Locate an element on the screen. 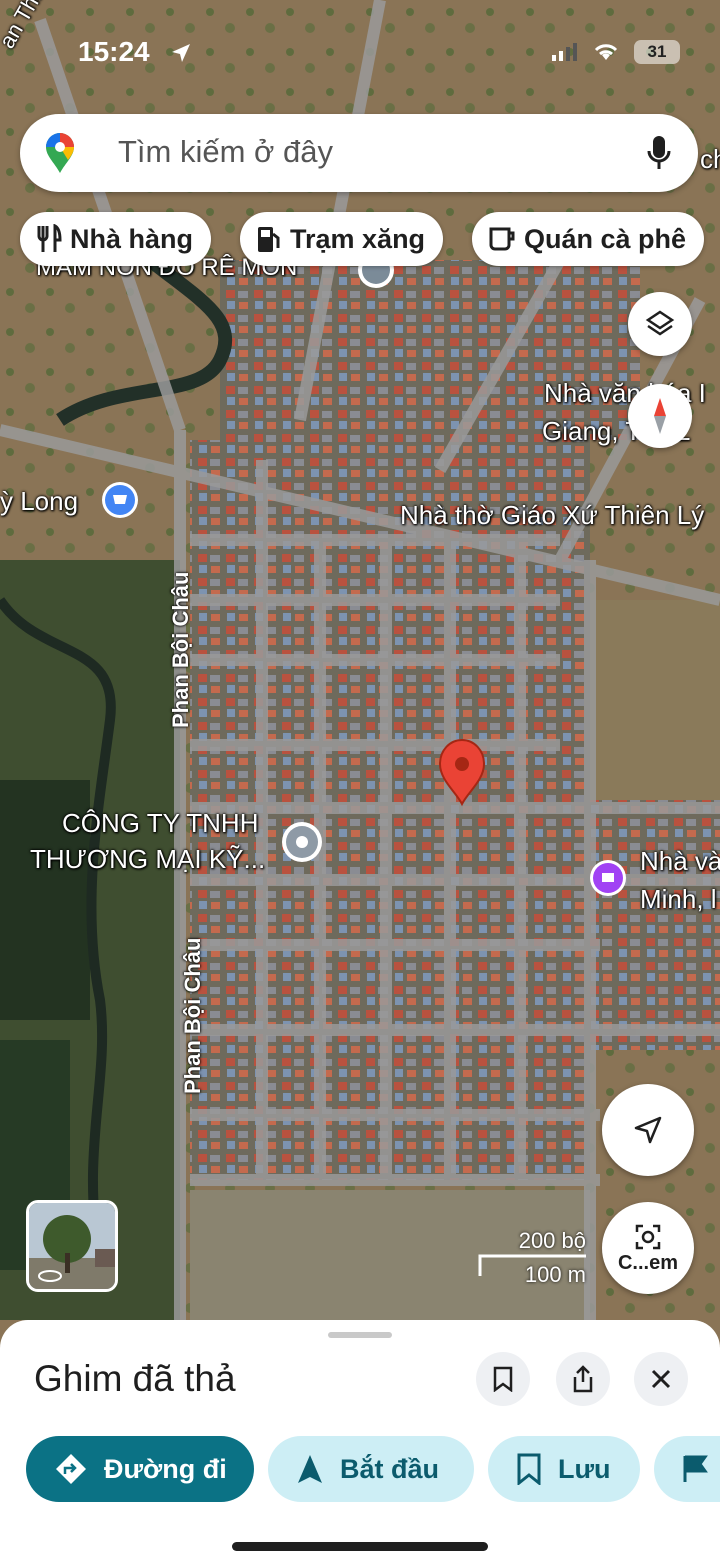  flag-button is located at coordinates (687, 1469).